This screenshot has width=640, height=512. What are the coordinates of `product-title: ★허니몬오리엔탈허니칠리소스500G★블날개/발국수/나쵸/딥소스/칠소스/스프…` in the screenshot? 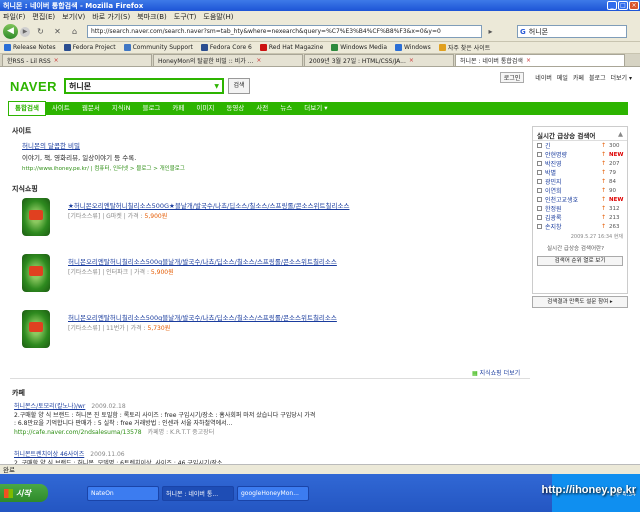 It's located at (208, 205).